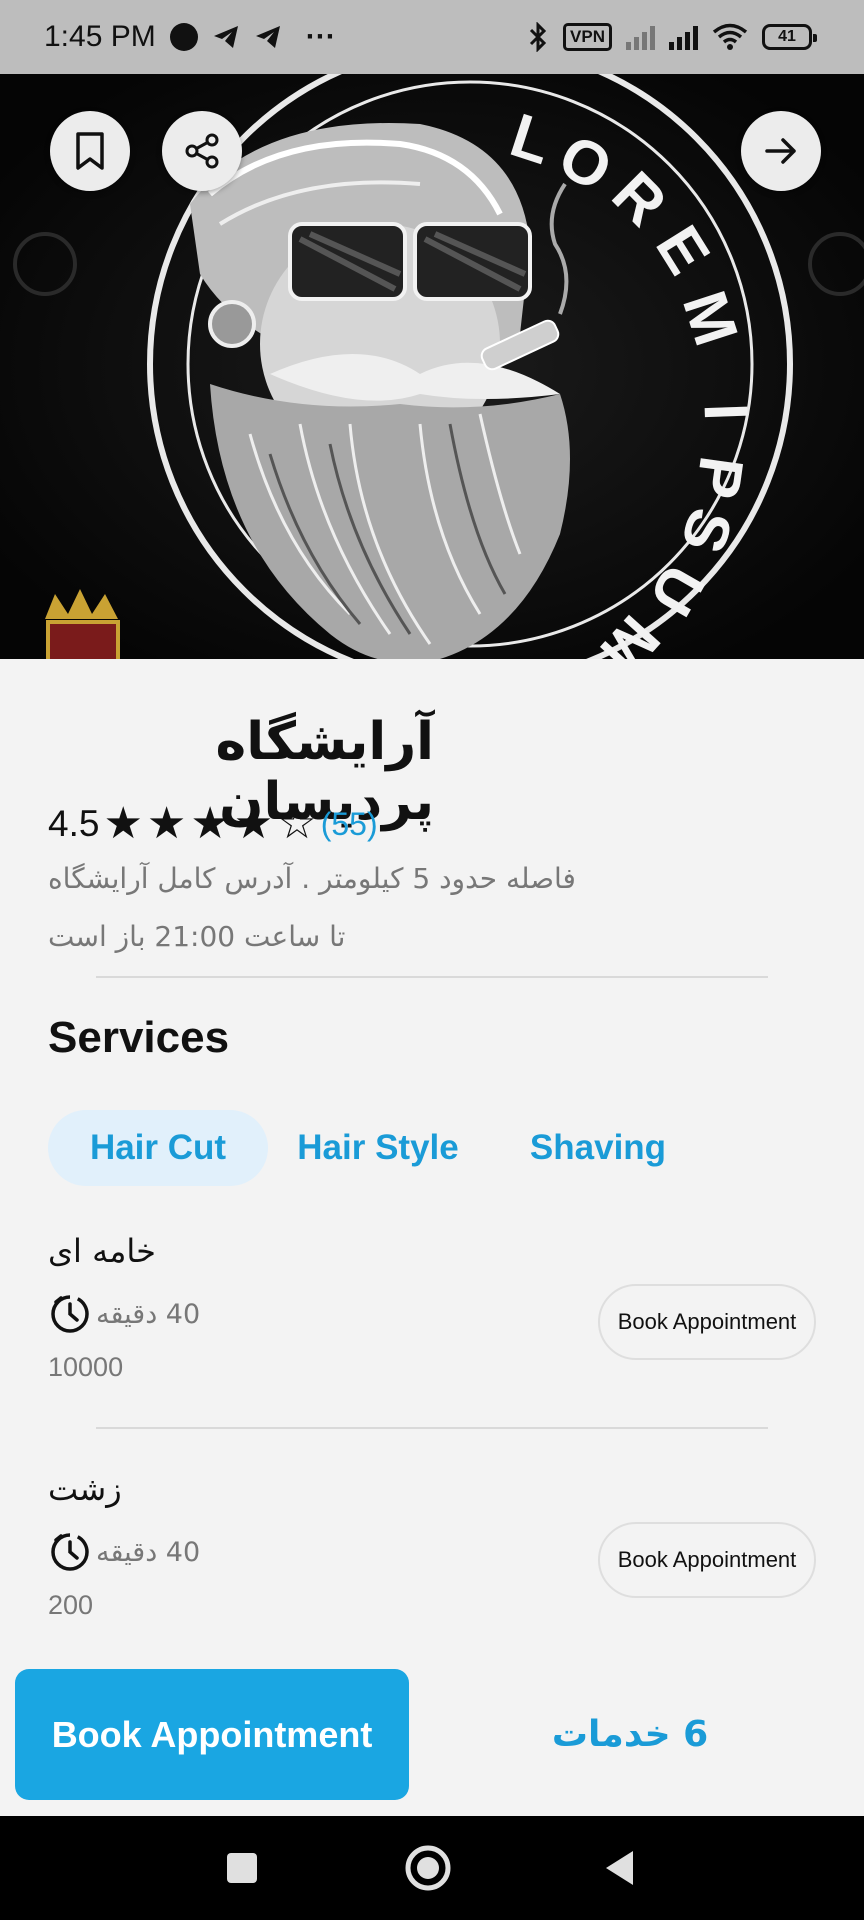 The height and width of the screenshot is (1920, 864). I want to click on recent-apps-button, so click(242, 1868).